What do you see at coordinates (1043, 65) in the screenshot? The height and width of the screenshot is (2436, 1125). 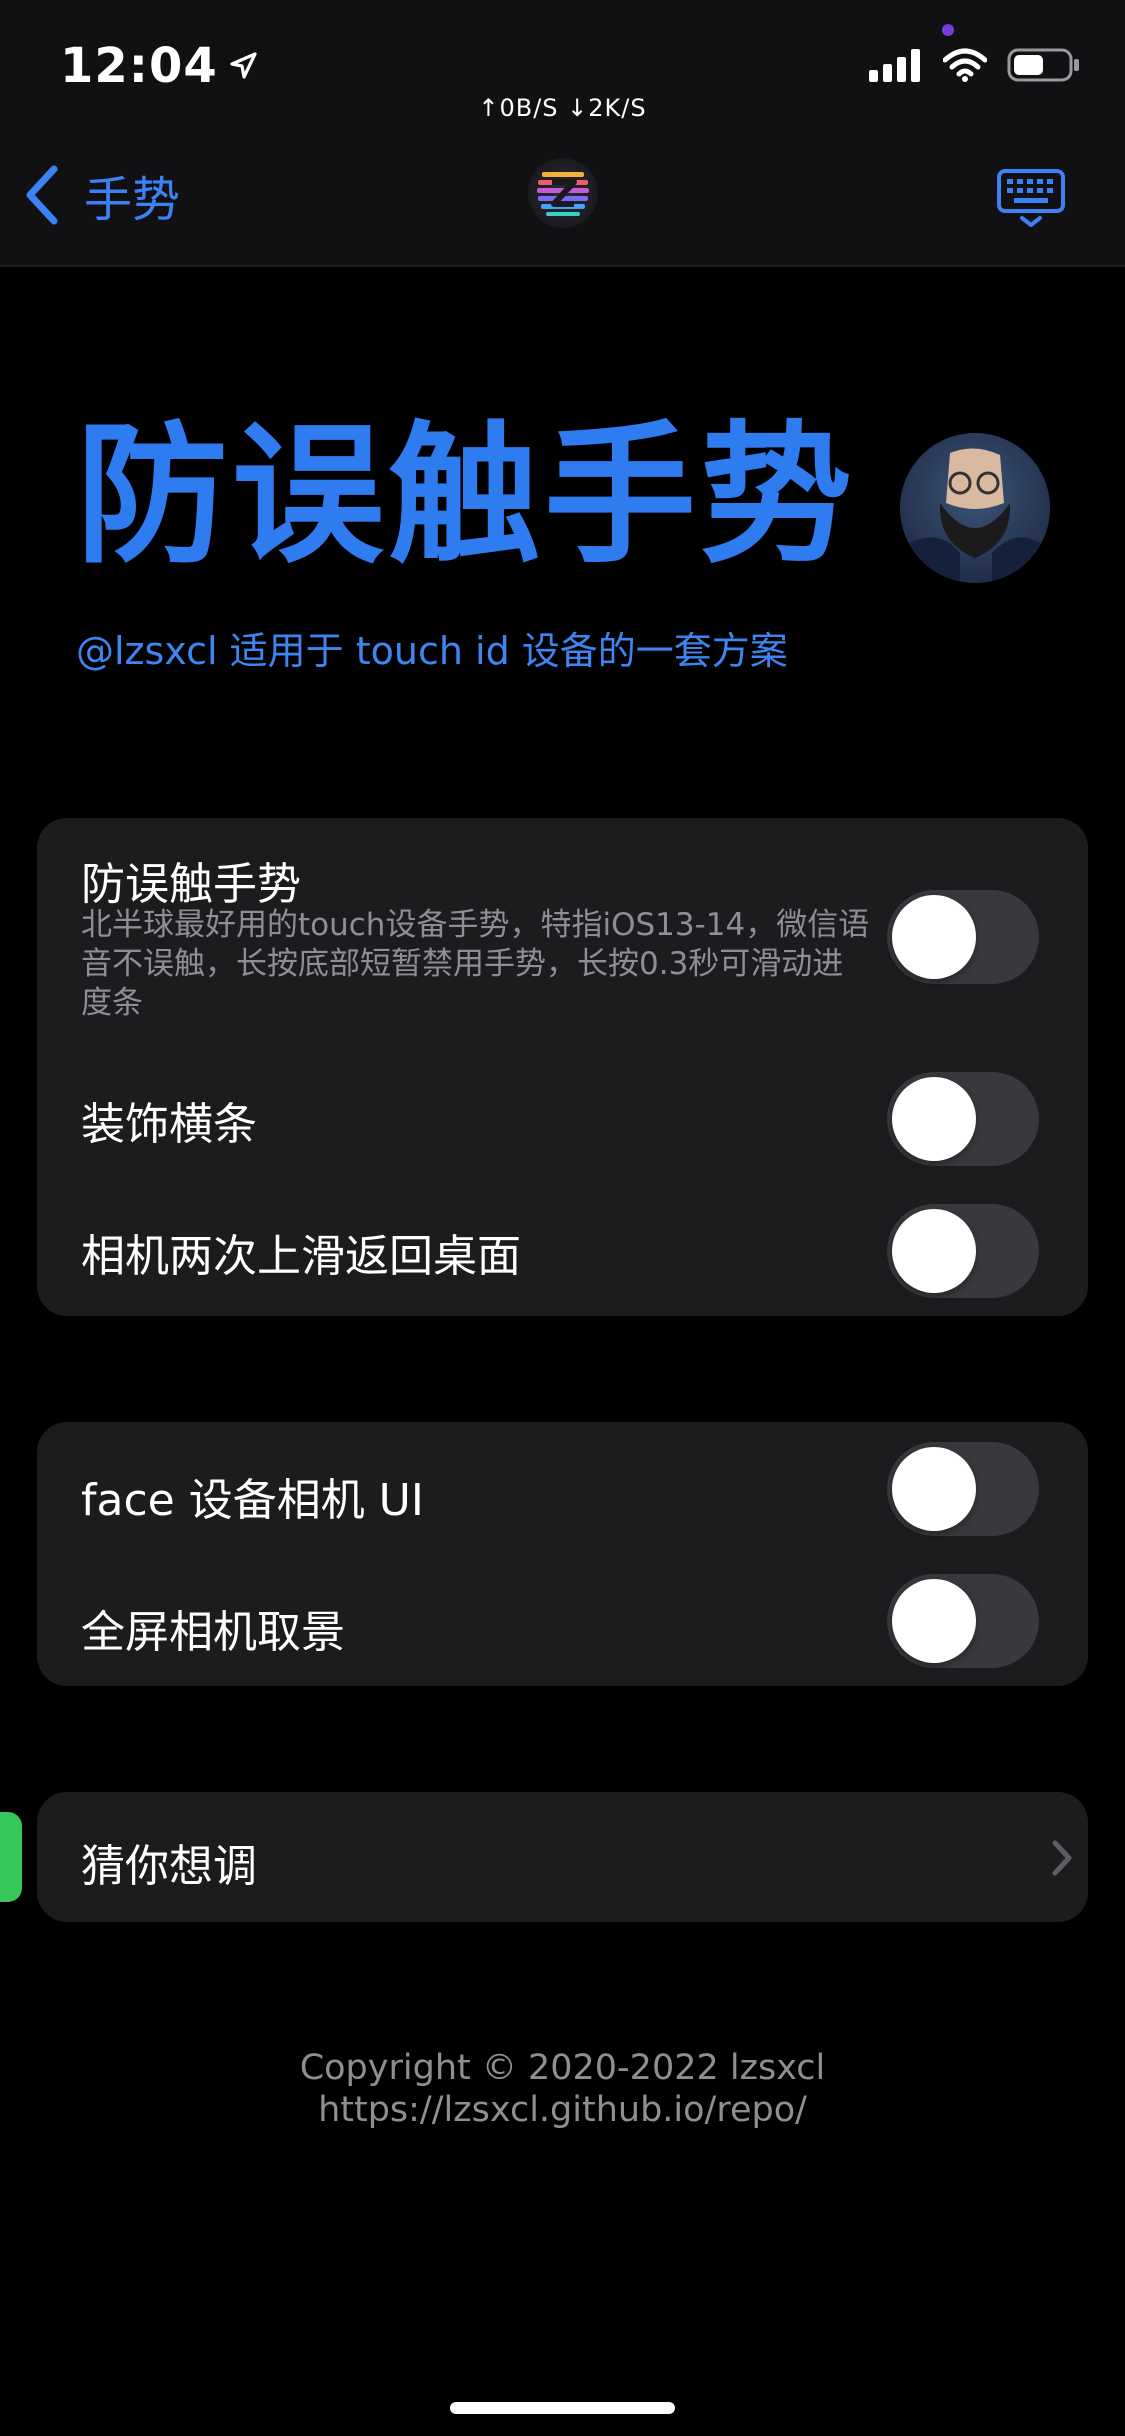 I see `battery-icon` at bounding box center [1043, 65].